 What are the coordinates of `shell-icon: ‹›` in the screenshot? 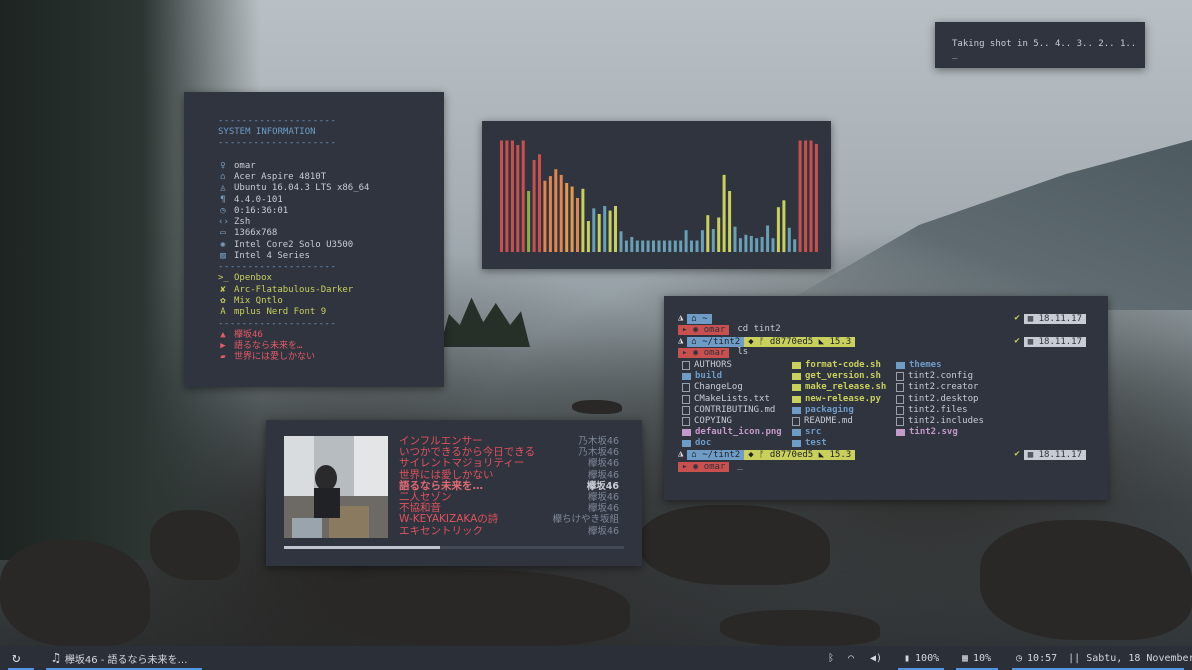 It's located at (223, 222).